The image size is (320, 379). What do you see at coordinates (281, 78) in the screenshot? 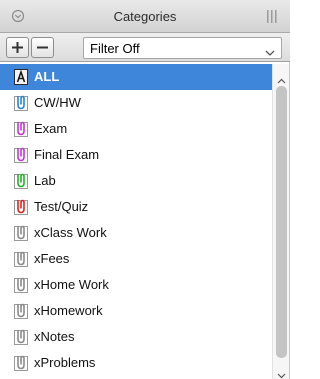
I see `scroll-up-icon` at bounding box center [281, 78].